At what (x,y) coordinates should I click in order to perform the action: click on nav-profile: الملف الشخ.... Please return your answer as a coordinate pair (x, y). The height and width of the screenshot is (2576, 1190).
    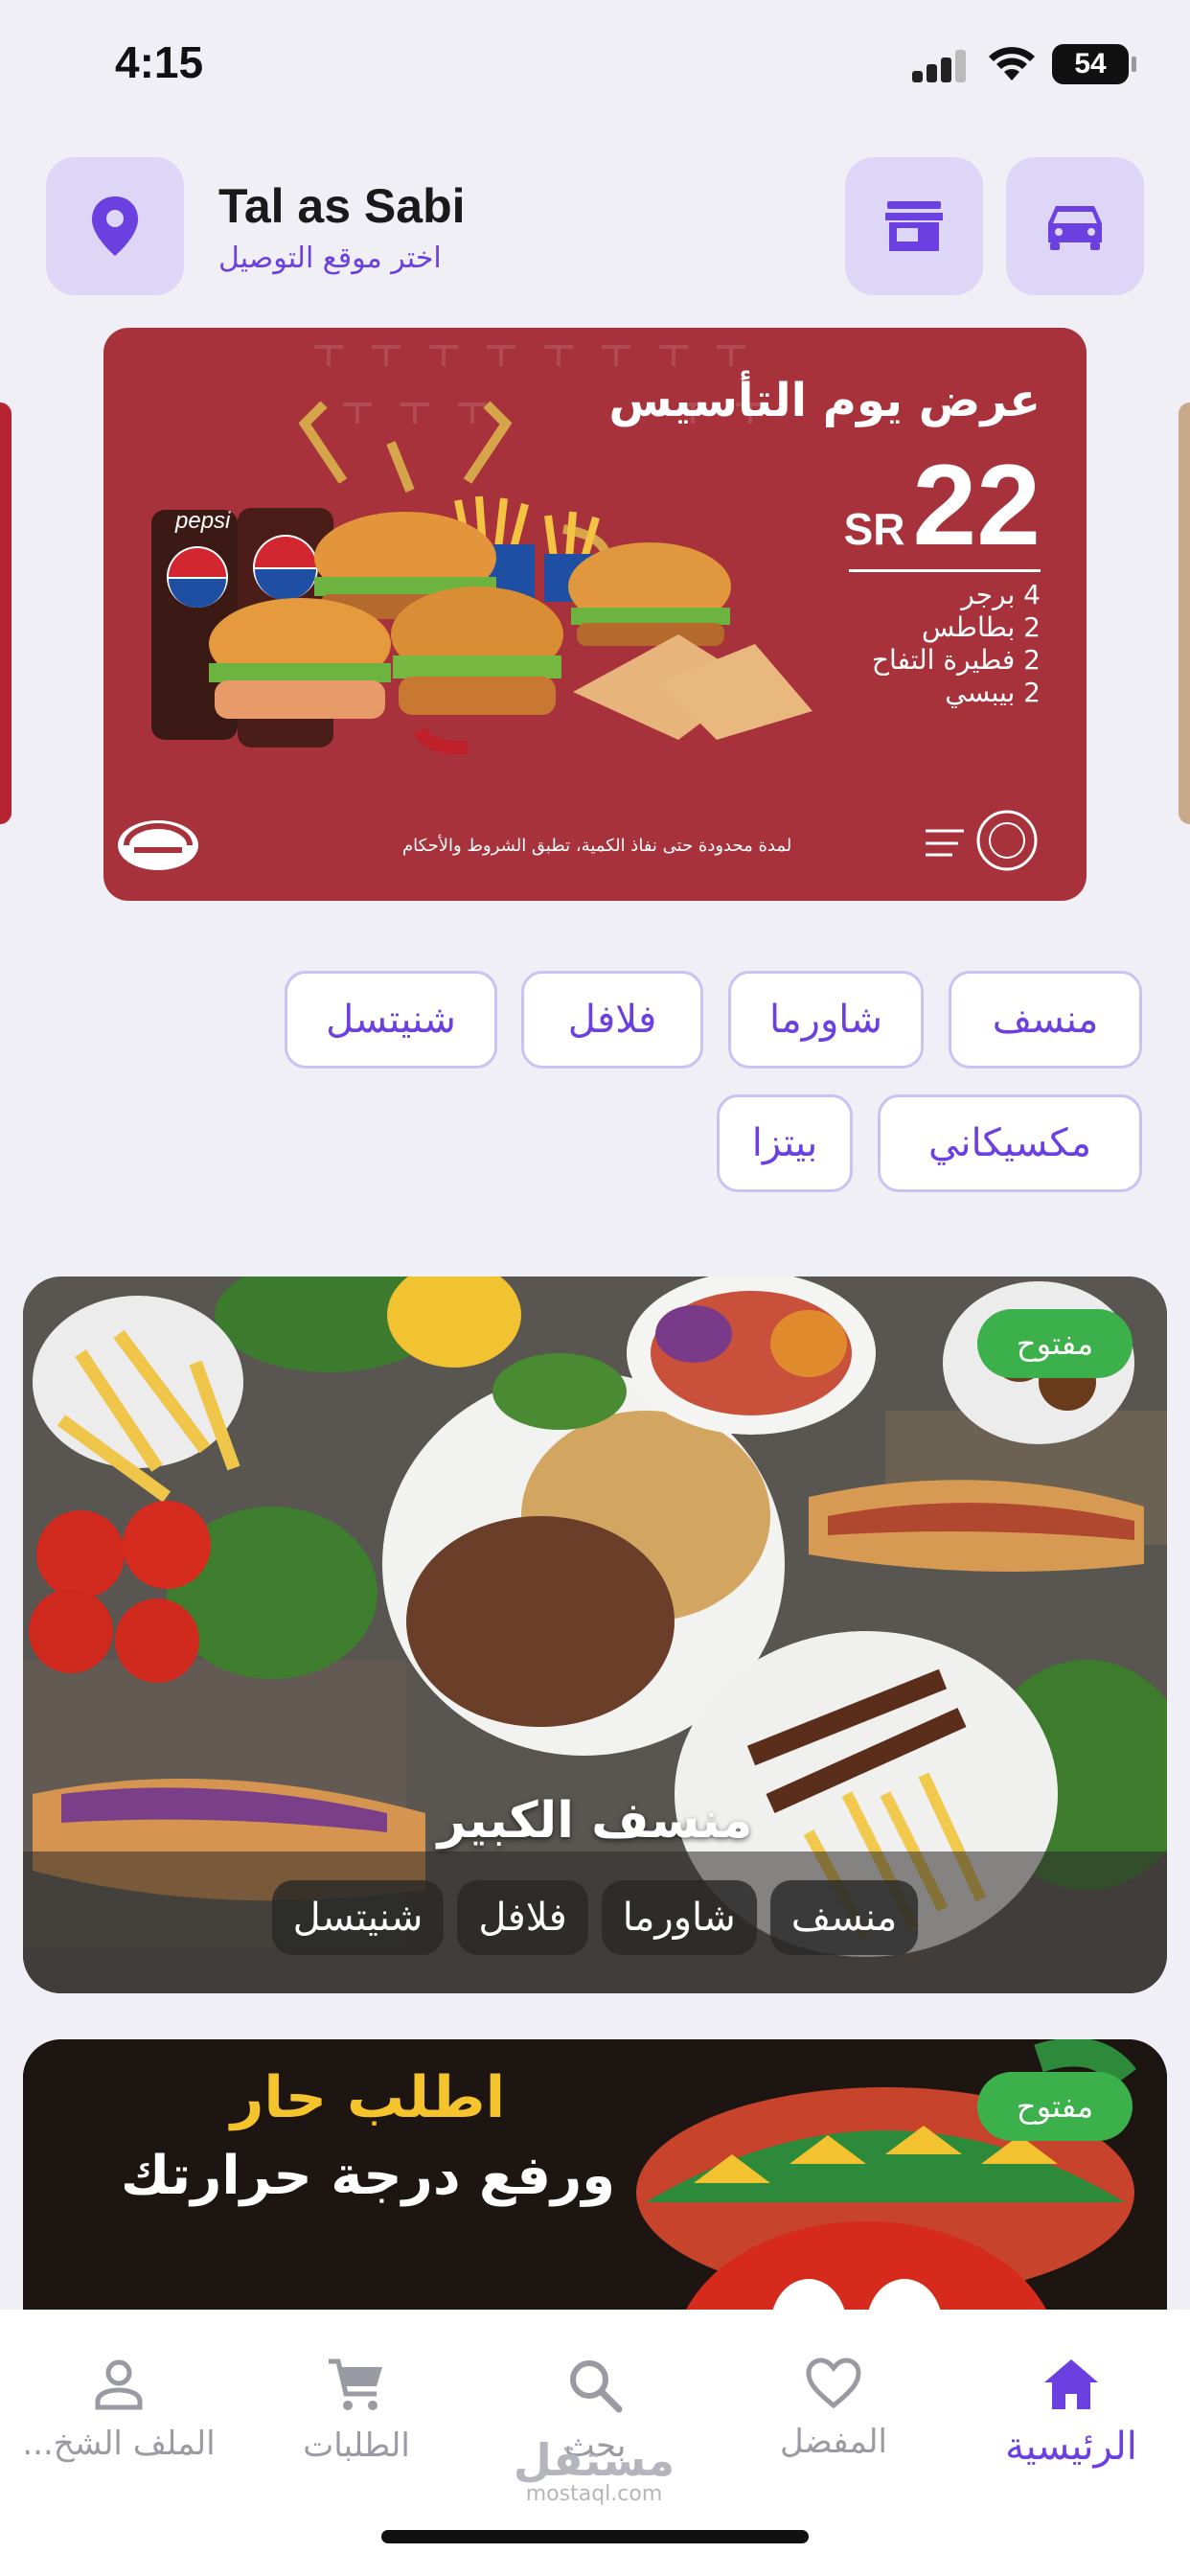
    Looking at the image, I should click on (119, 2401).